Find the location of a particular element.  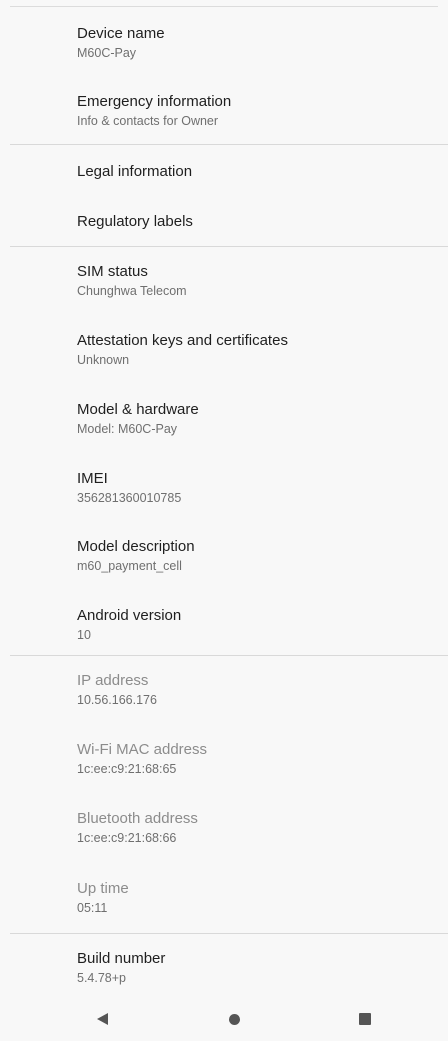

ip-address-title: IP address is located at coordinates (113, 680).